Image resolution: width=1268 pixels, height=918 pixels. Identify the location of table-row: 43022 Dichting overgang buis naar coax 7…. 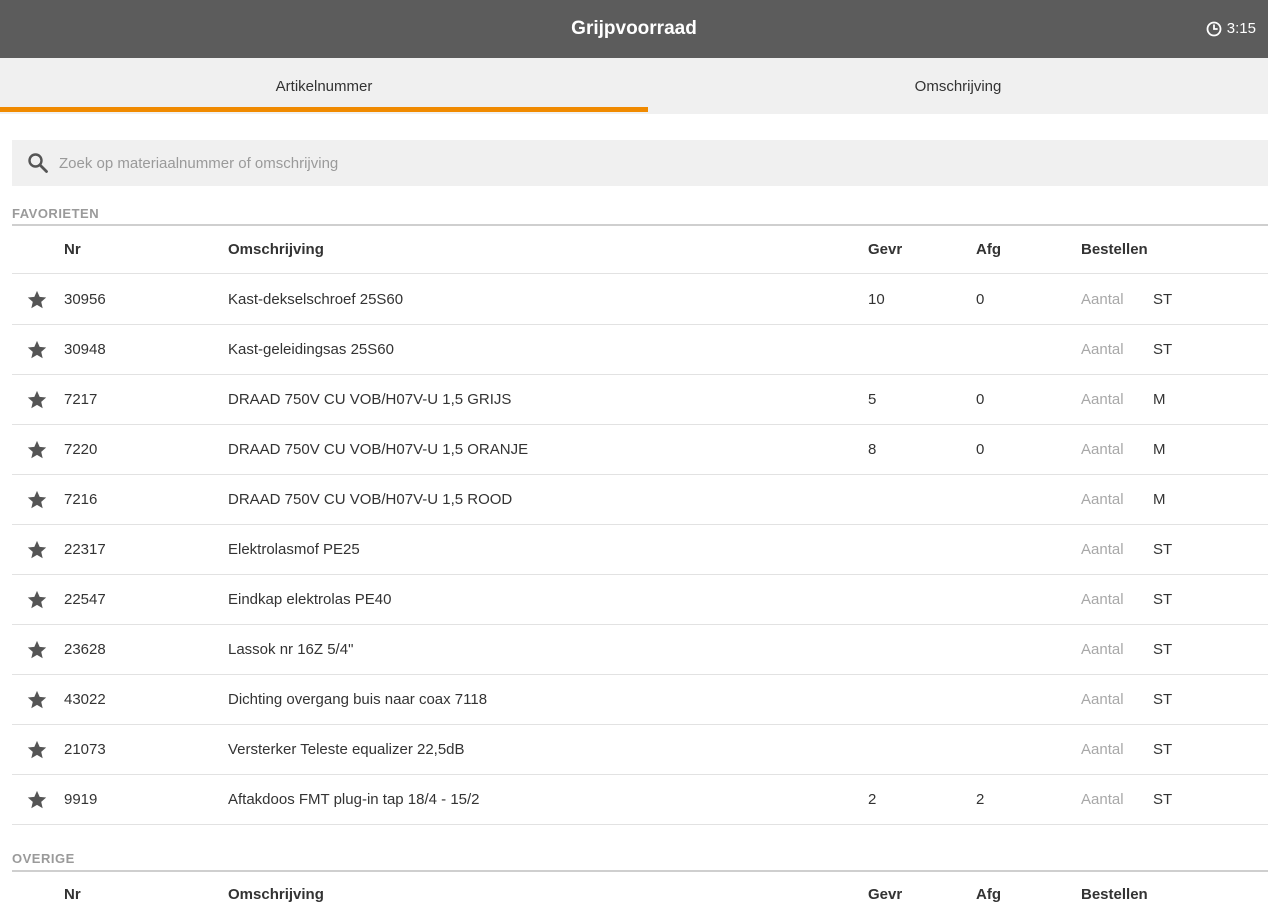
(640, 700).